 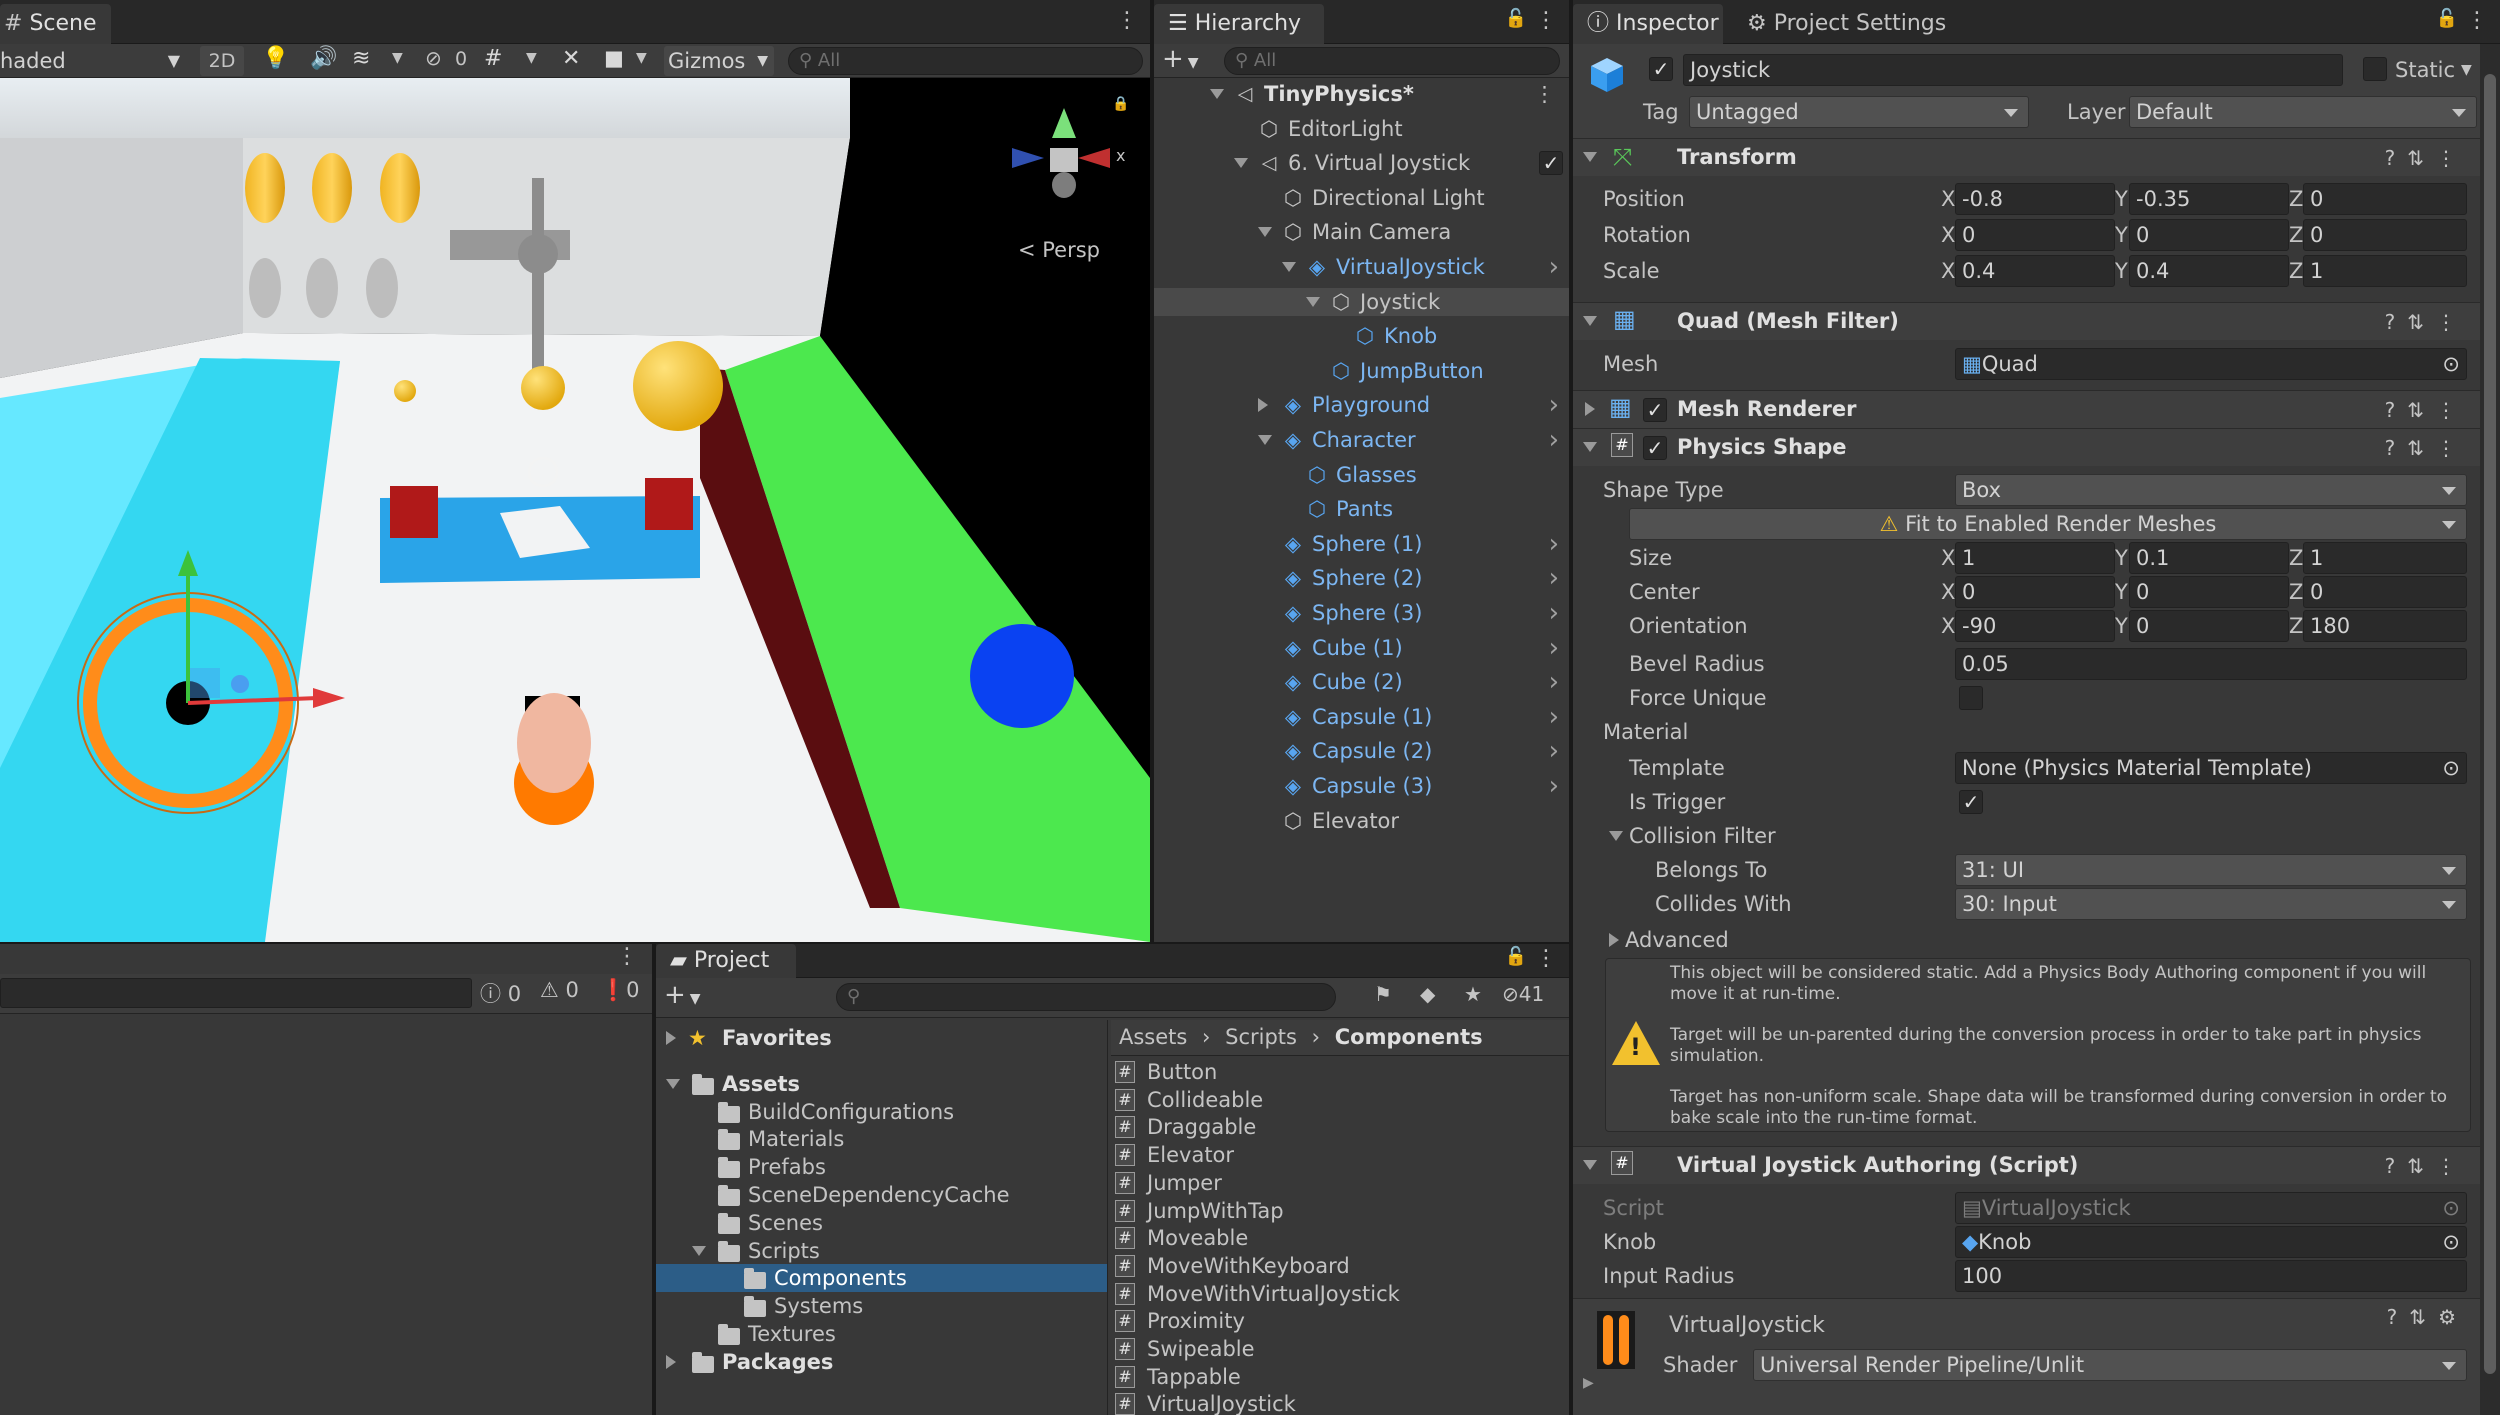 What do you see at coordinates (1361, 786) in the screenshot?
I see `hierarchy-item: ◈ Capsule (3) ›` at bounding box center [1361, 786].